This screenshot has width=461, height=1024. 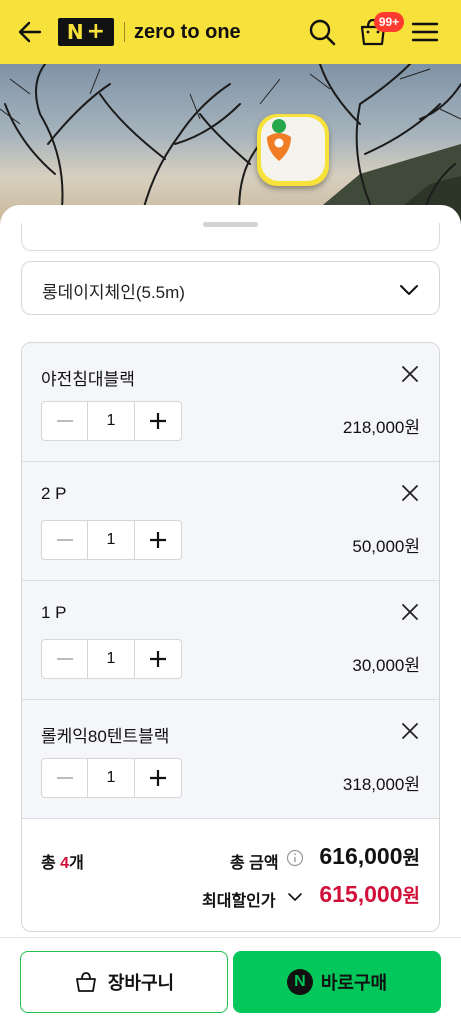 I want to click on selected-item: 야전침대블랙 1 218,000원, so click(x=230, y=402).